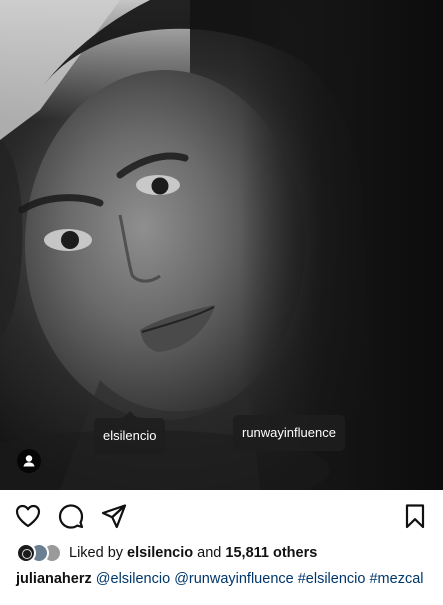 This screenshot has width=443, height=605. Describe the element at coordinates (28, 516) in the screenshot. I see `heart-icon` at that location.